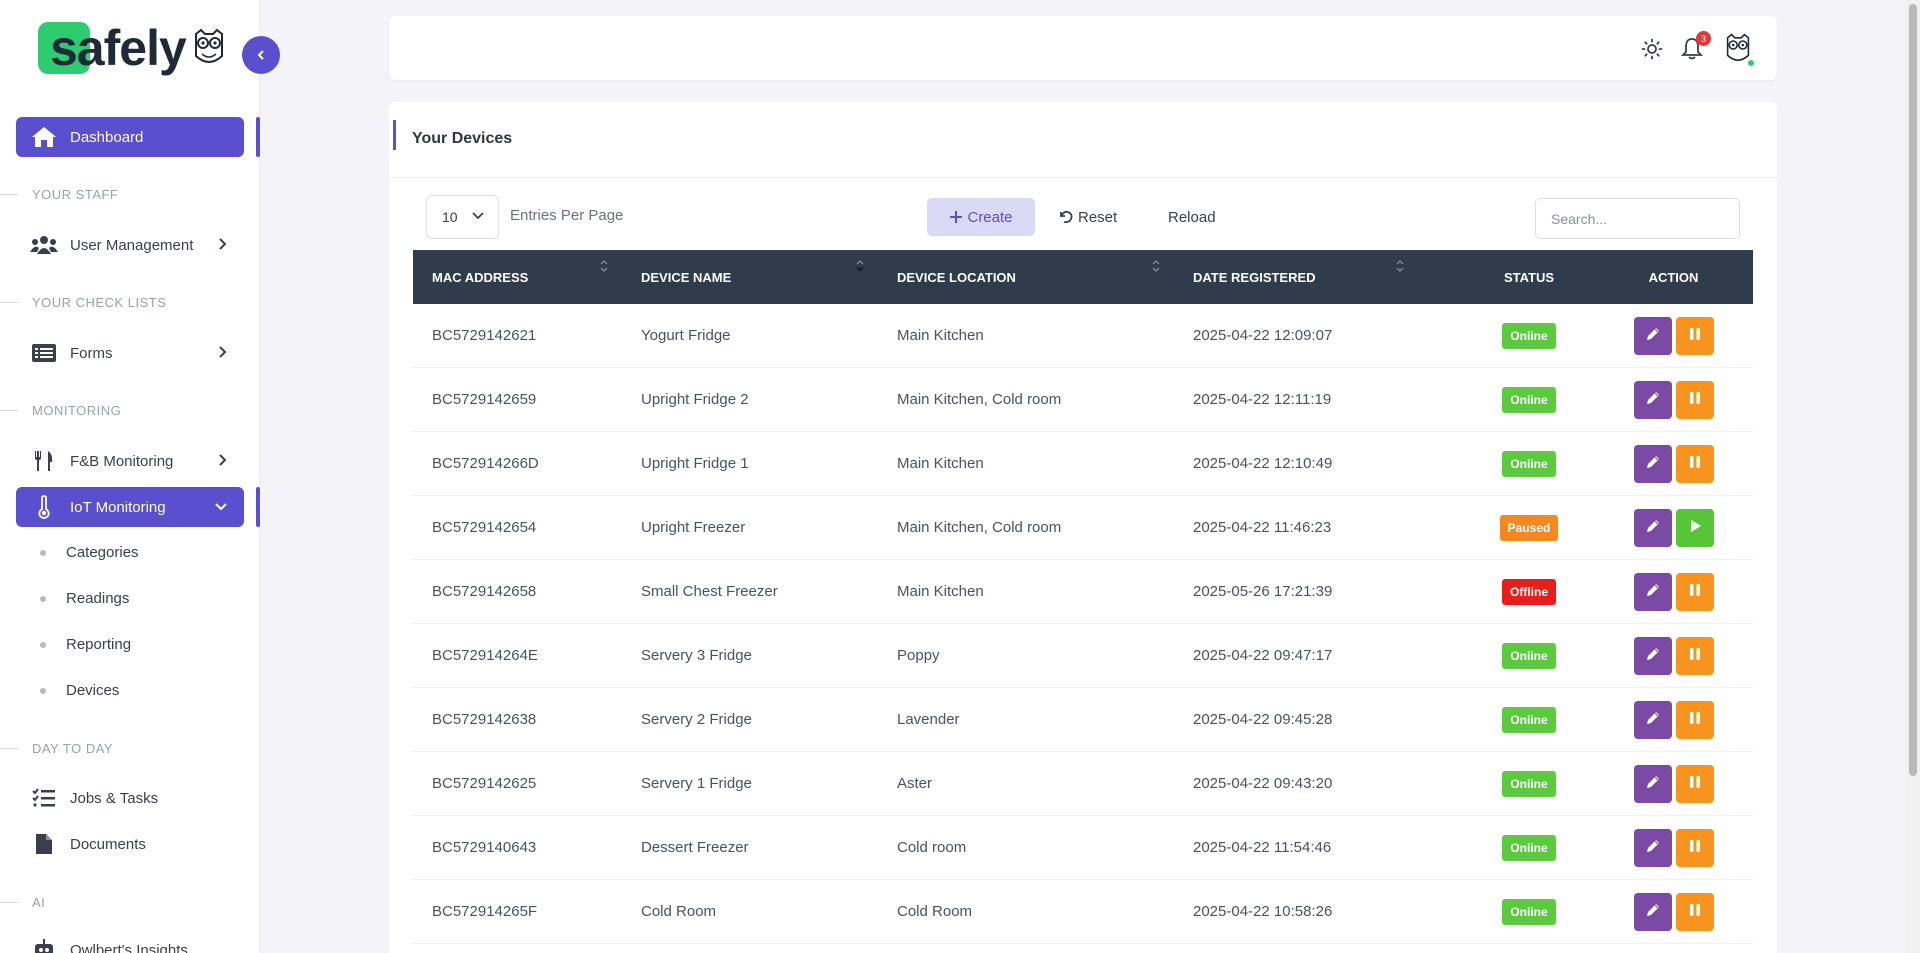  What do you see at coordinates (1192, 217) in the screenshot?
I see `reload-button: Reload` at bounding box center [1192, 217].